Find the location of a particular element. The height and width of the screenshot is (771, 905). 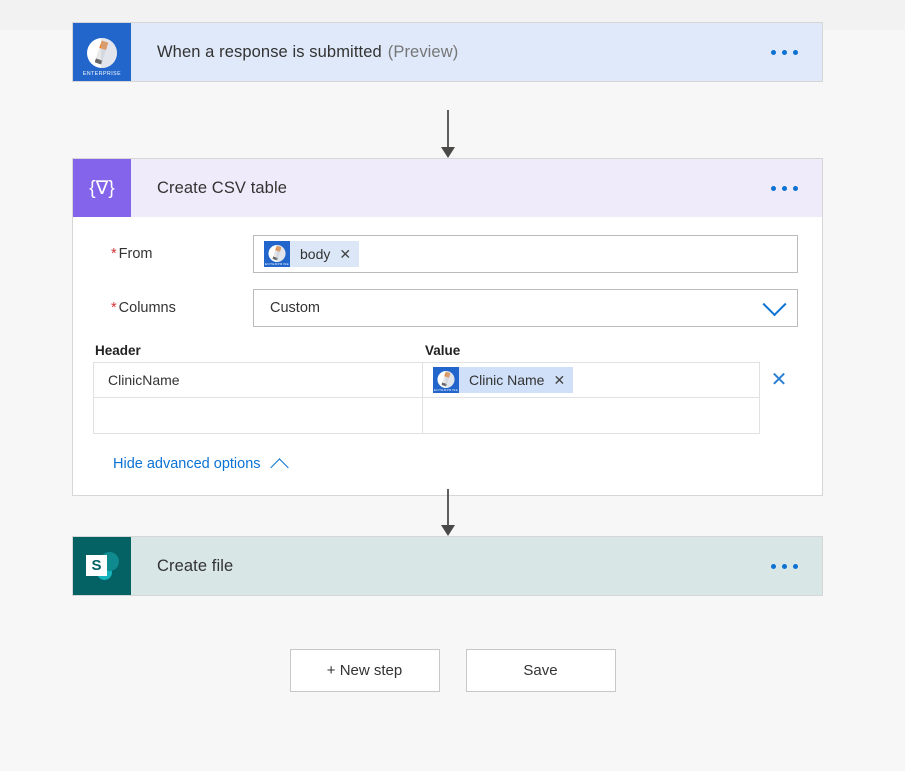

connector-arrow-trigger-to-csv is located at coordinates (448, 134).